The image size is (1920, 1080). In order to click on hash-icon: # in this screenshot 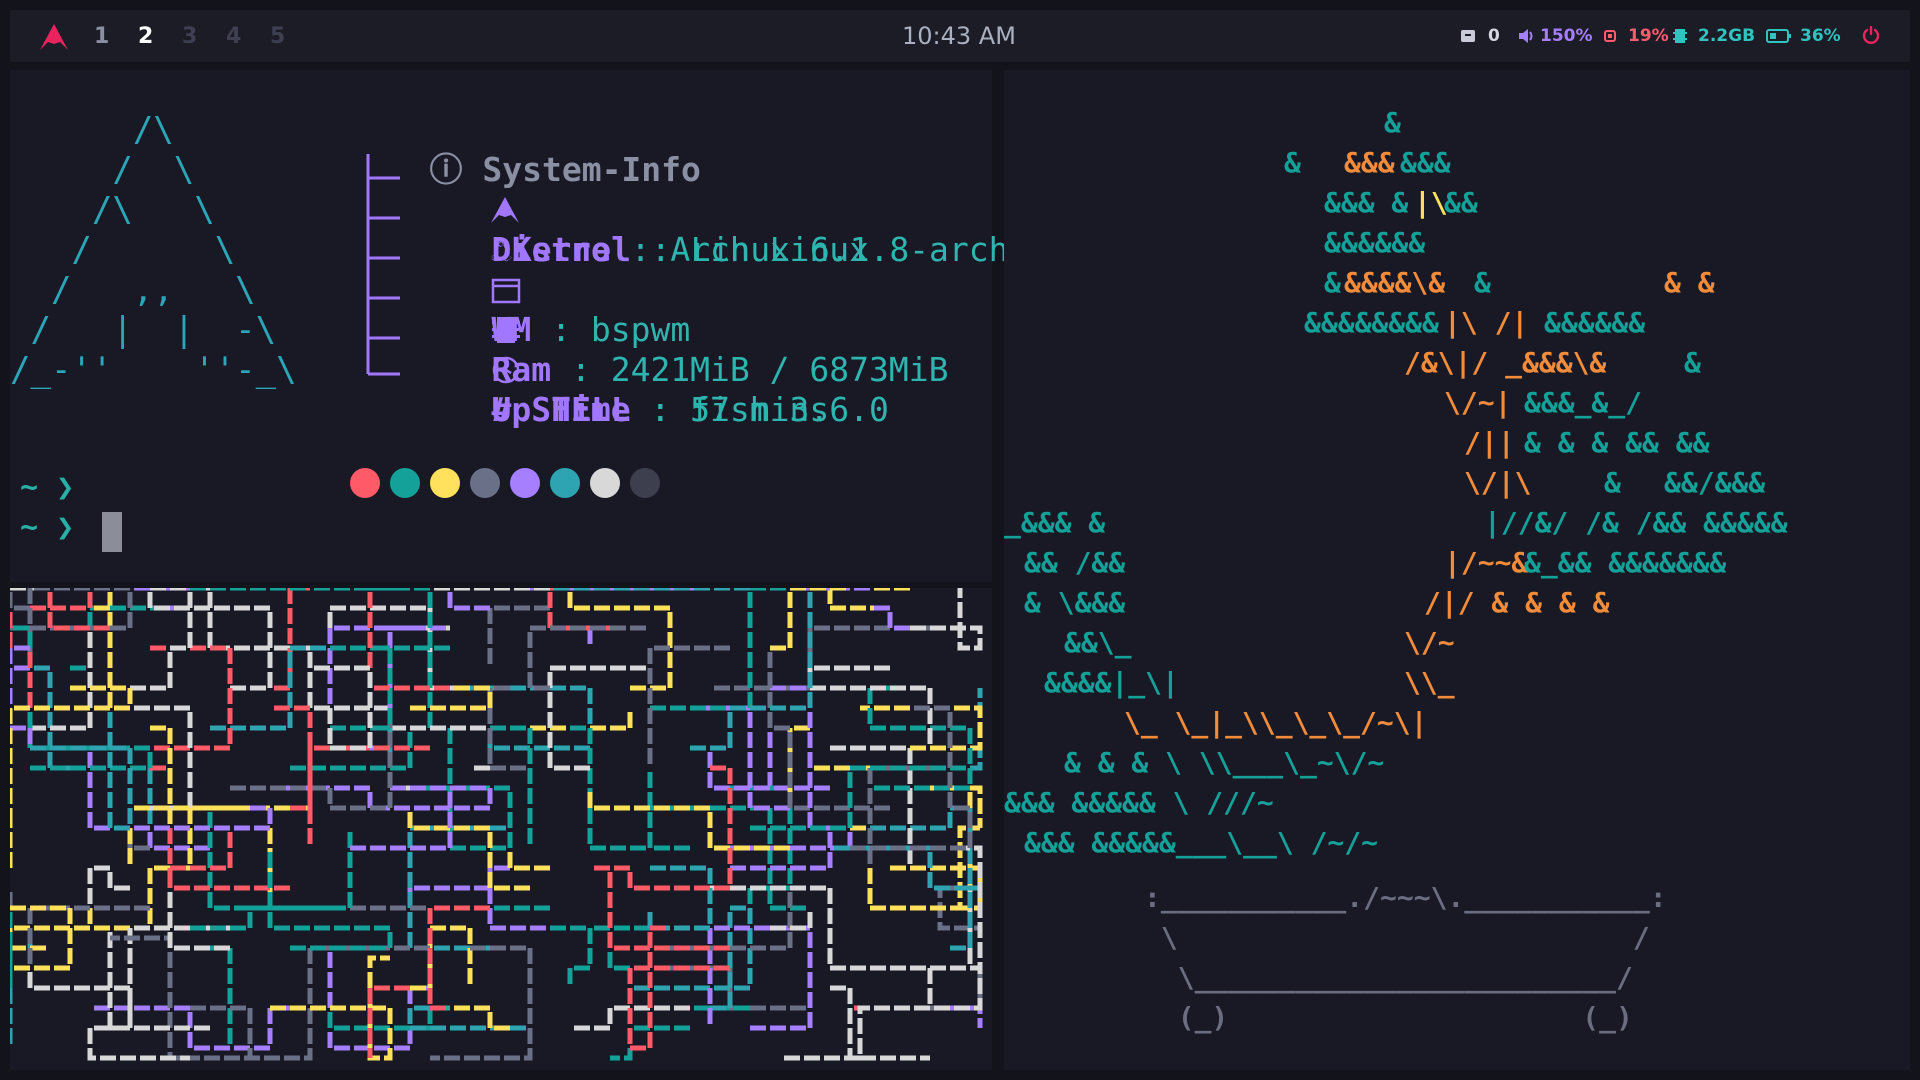, I will do `click(501, 409)`.